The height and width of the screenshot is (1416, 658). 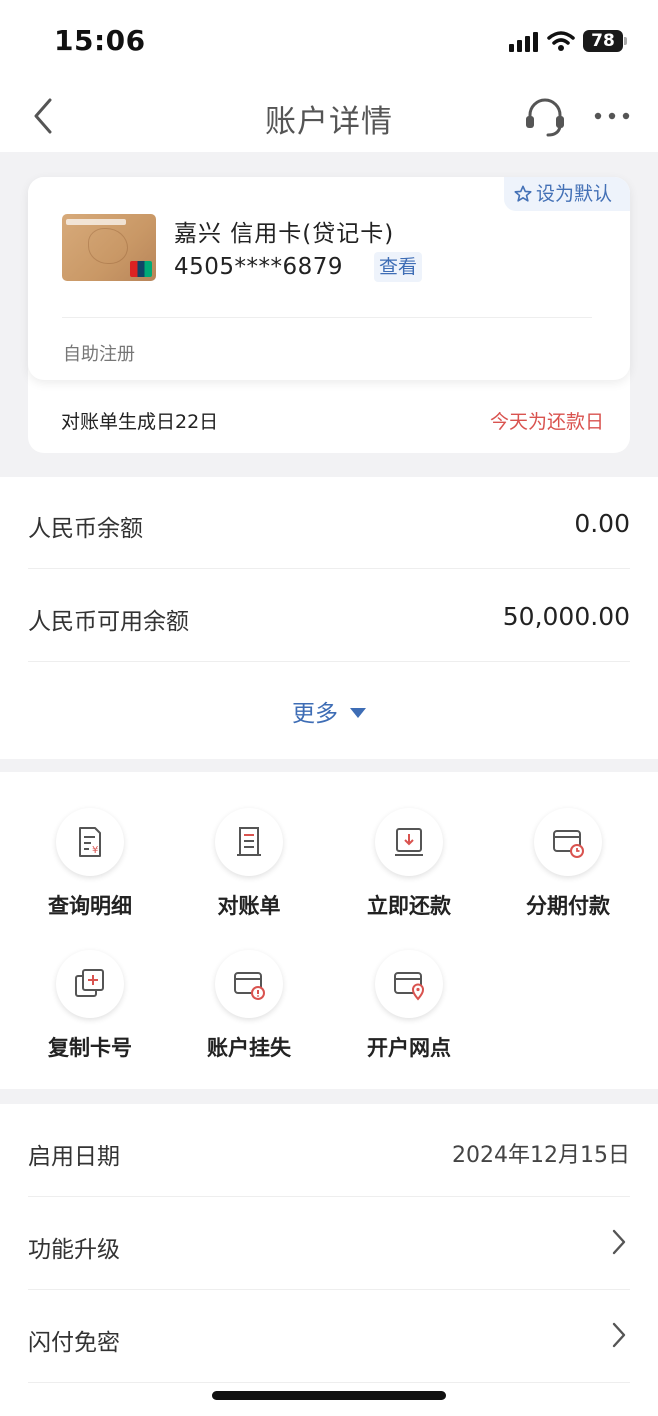 I want to click on status-bar: 15:06 78, so click(x=329, y=42).